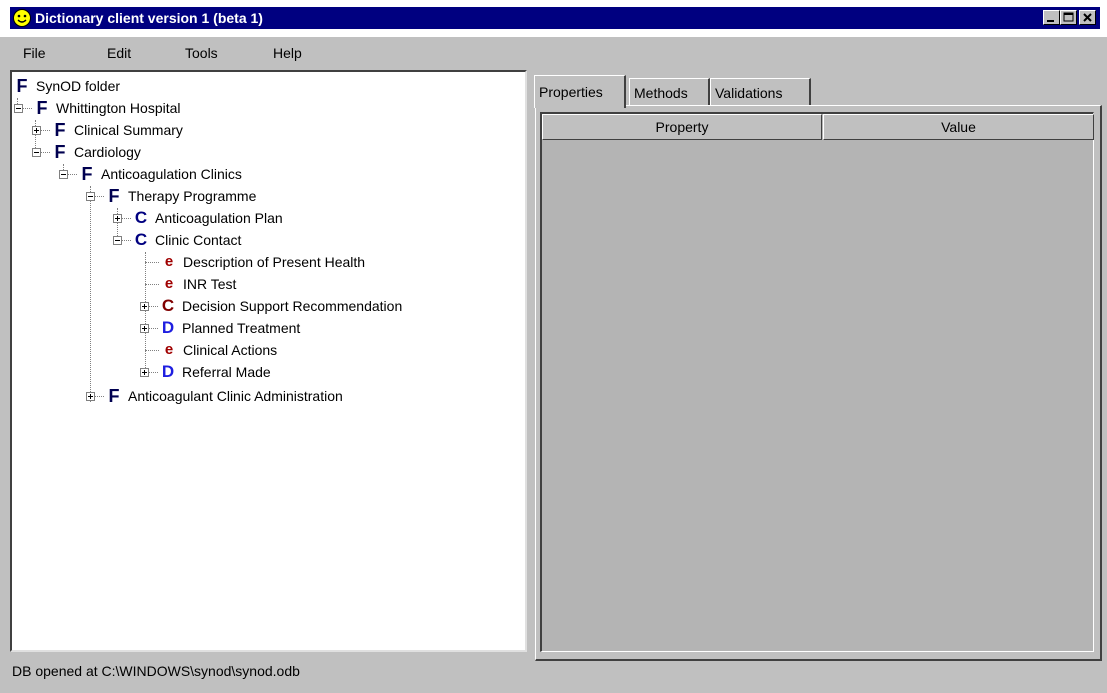 This screenshot has height=693, width=1107. I want to click on tree-node-anticoagulation-clinics: F Anticoagulation Clinics, so click(150, 174).